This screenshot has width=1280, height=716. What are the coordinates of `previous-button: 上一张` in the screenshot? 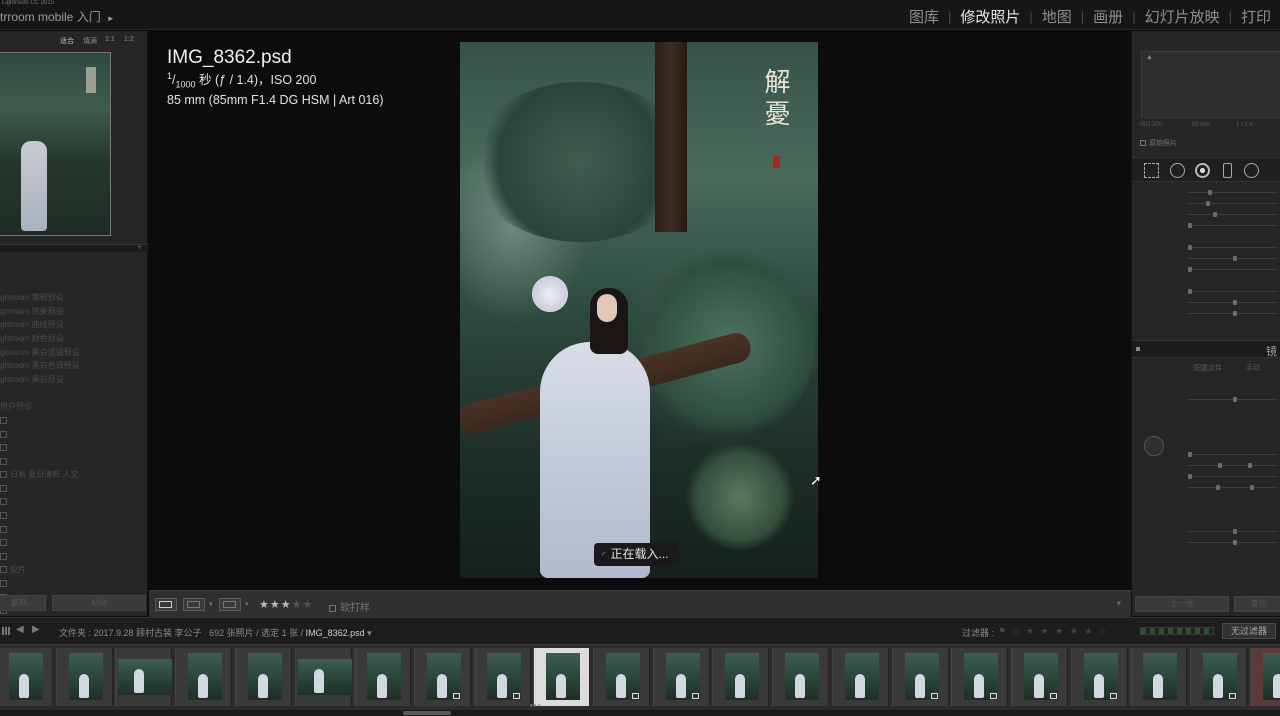 It's located at (1182, 604).